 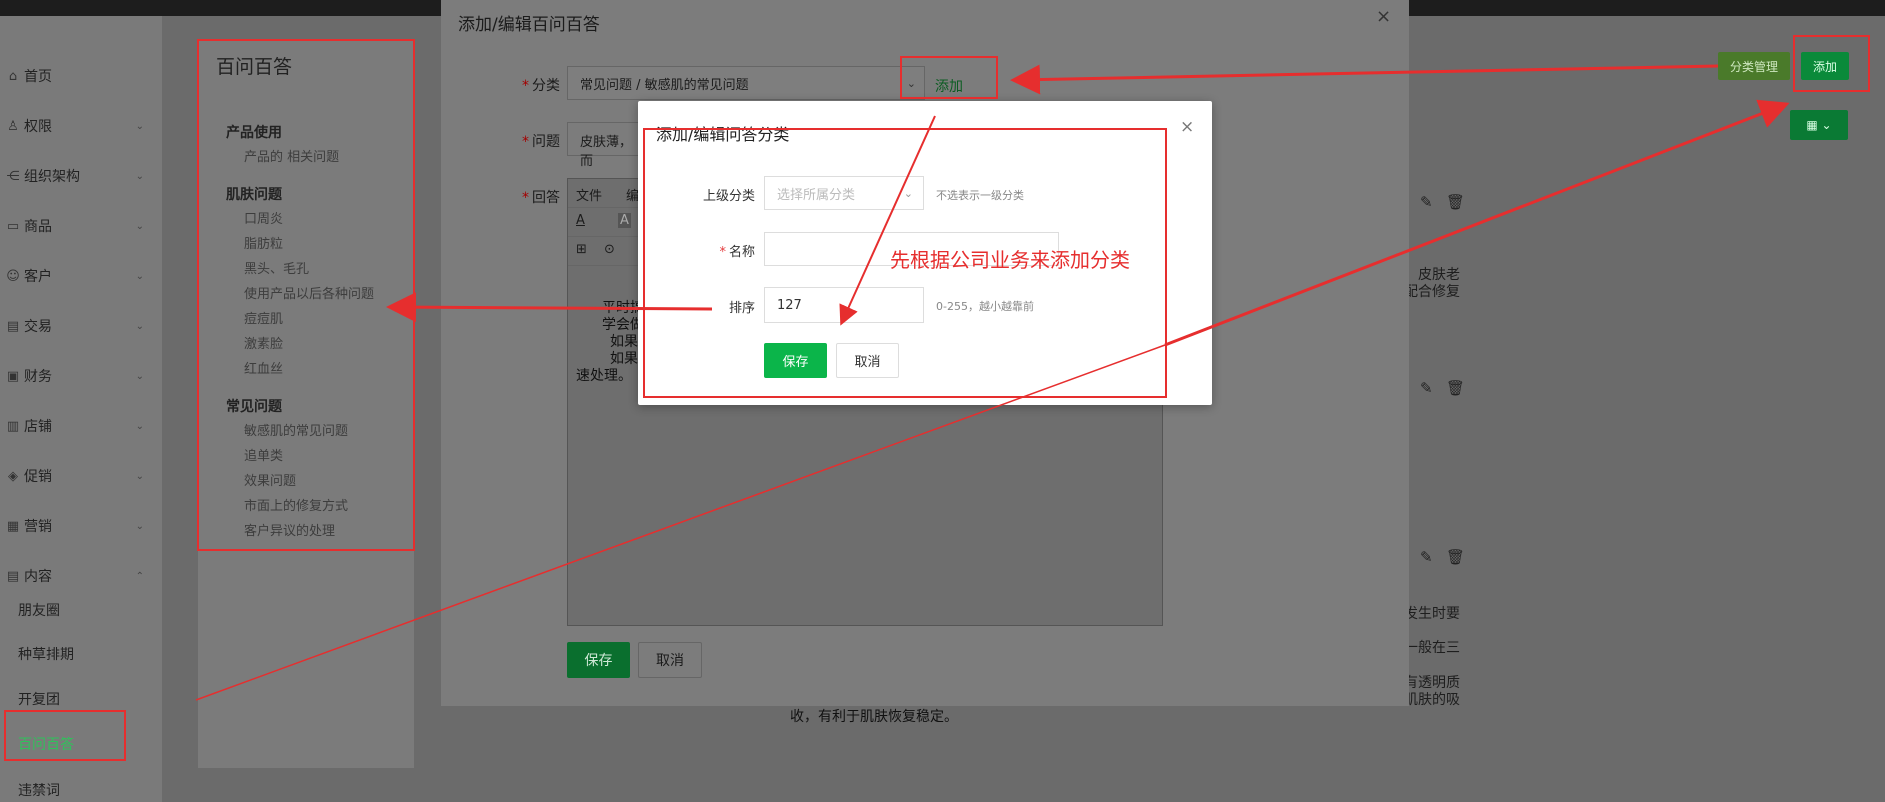 I want to click on arrow-add-to-link, so click(x=1364, y=79).